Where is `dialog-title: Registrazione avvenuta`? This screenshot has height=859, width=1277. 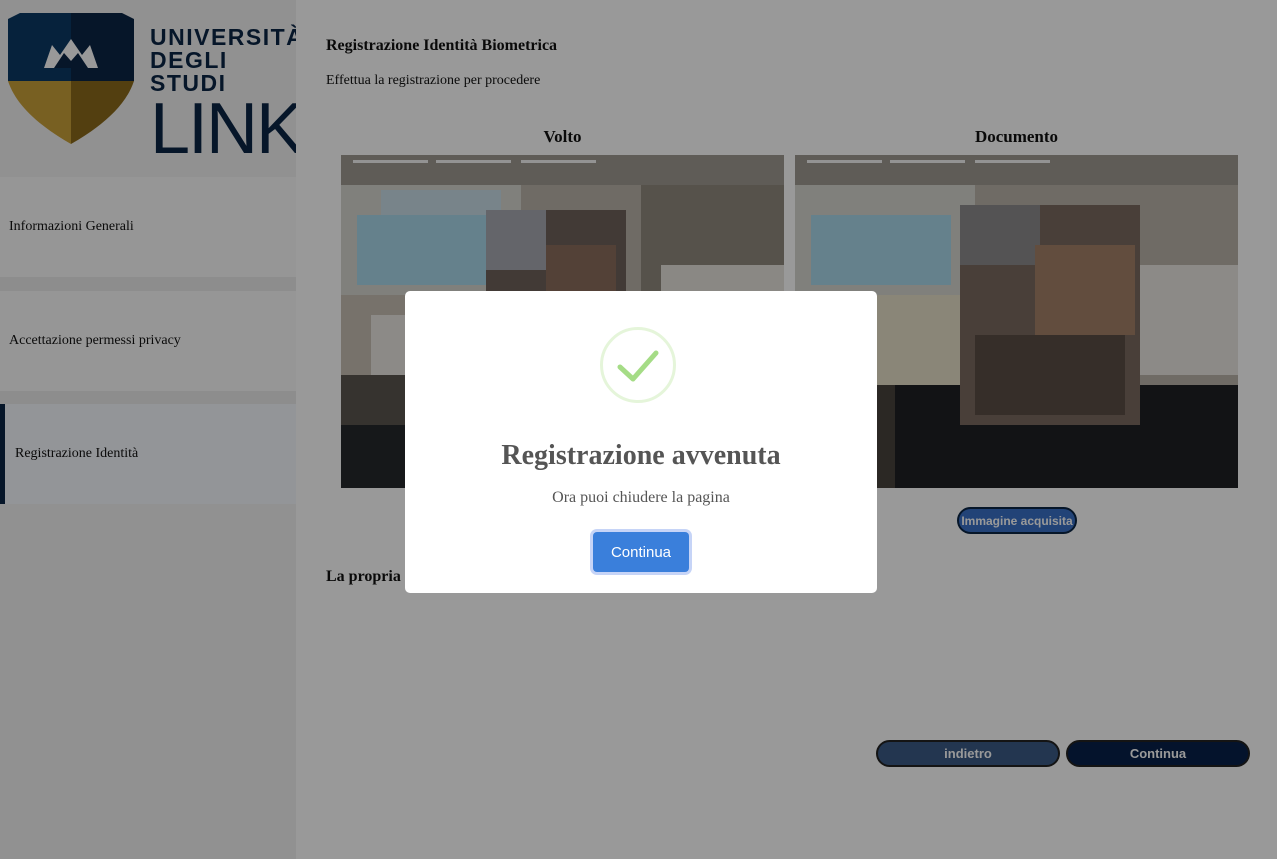
dialog-title: Registrazione avvenuta is located at coordinates (641, 455).